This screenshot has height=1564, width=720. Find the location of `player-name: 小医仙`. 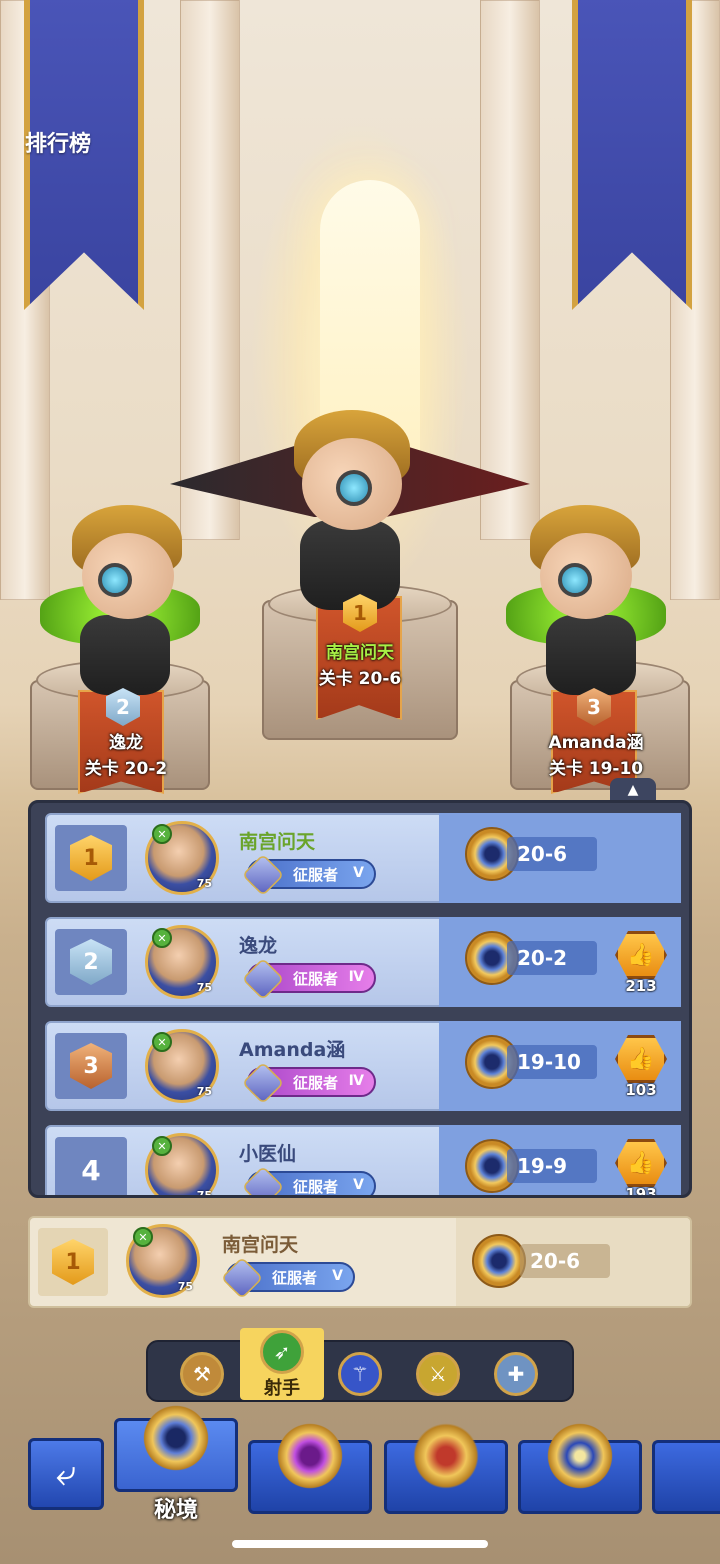

player-name: 小医仙 is located at coordinates (267, 1152).